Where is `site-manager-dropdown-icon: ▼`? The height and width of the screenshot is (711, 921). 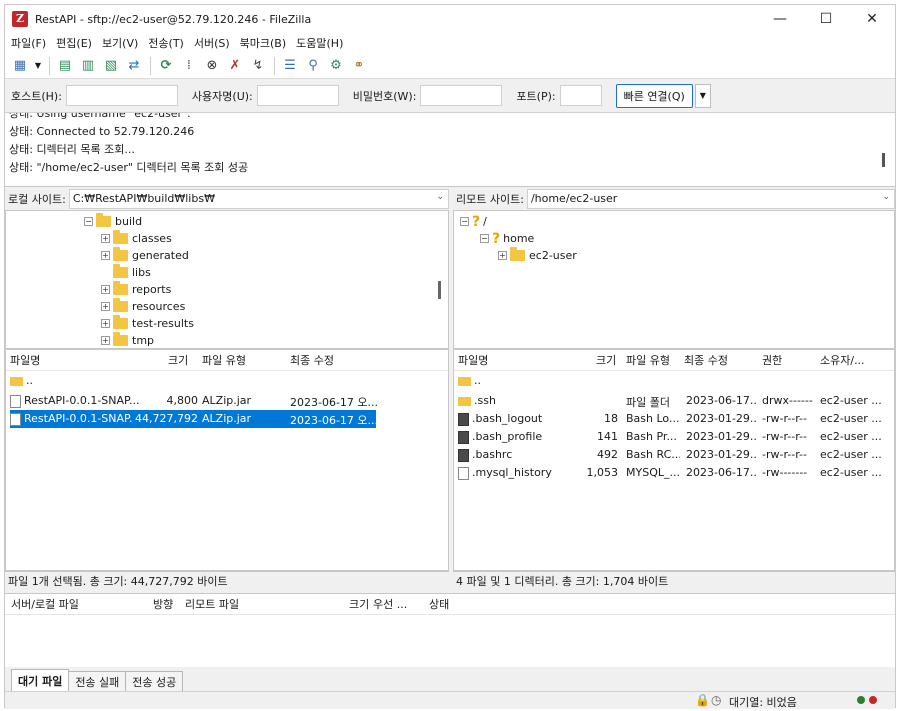 site-manager-dropdown-icon: ▼ is located at coordinates (38, 66).